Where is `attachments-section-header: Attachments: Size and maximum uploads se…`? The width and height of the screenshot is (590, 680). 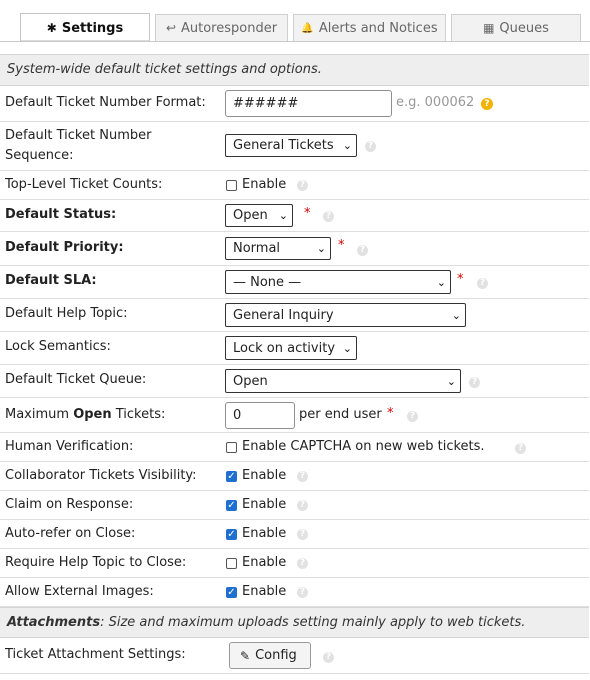 attachments-section-header: Attachments: Size and maximum uploads se… is located at coordinates (294, 622).